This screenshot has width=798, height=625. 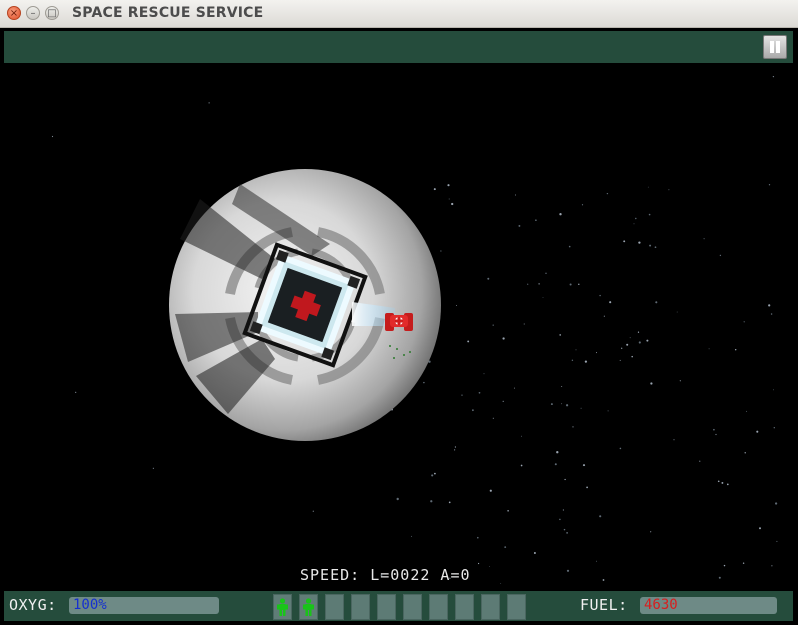 I want to click on close-window-button: ×, so click(x=14, y=13).